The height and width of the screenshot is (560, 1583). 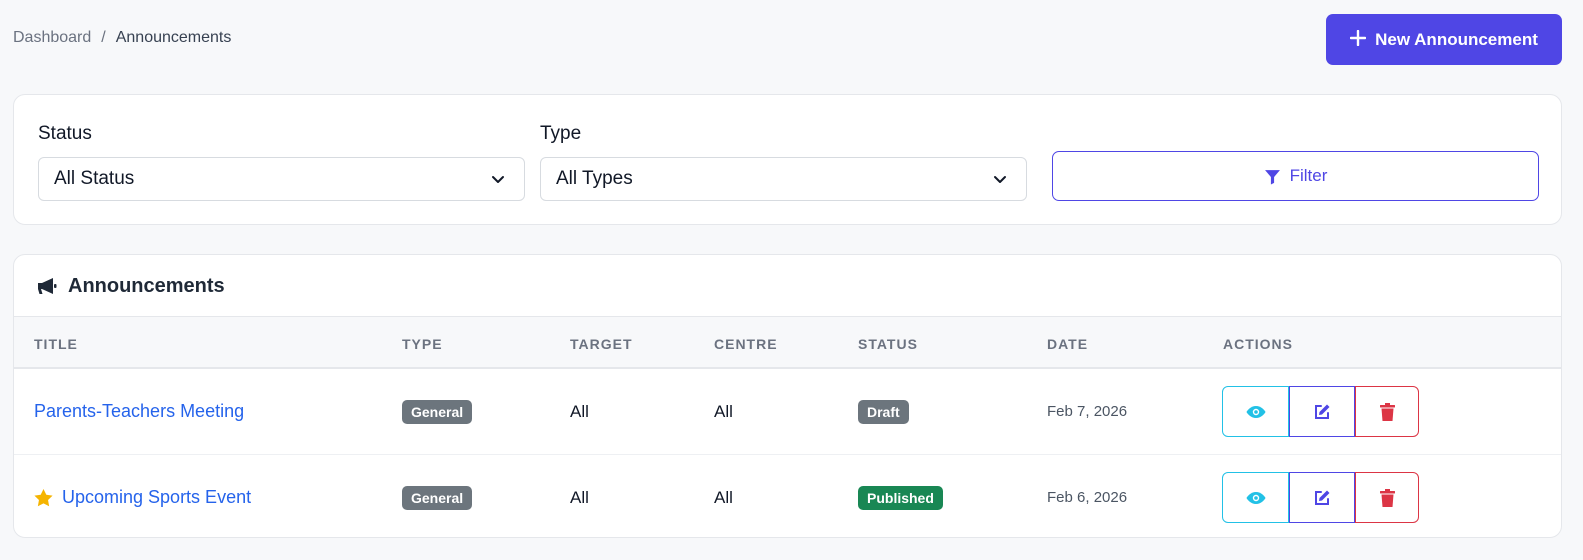 What do you see at coordinates (1258, 344) in the screenshot?
I see `column-header-actions: ACTIONS` at bounding box center [1258, 344].